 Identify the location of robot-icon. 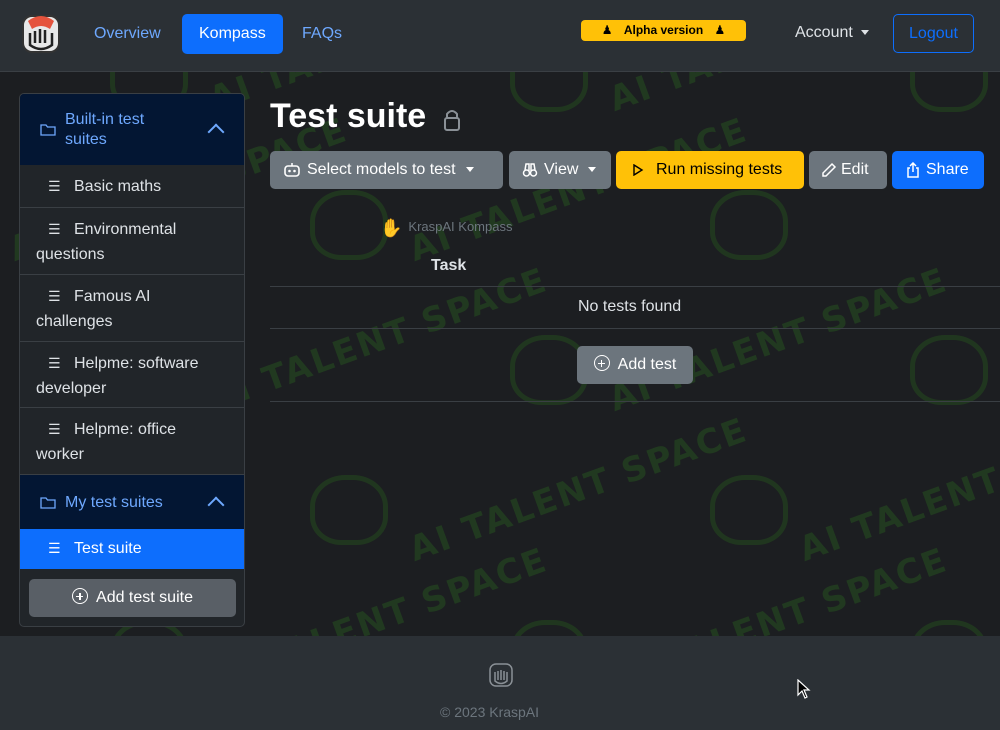
(292, 169).